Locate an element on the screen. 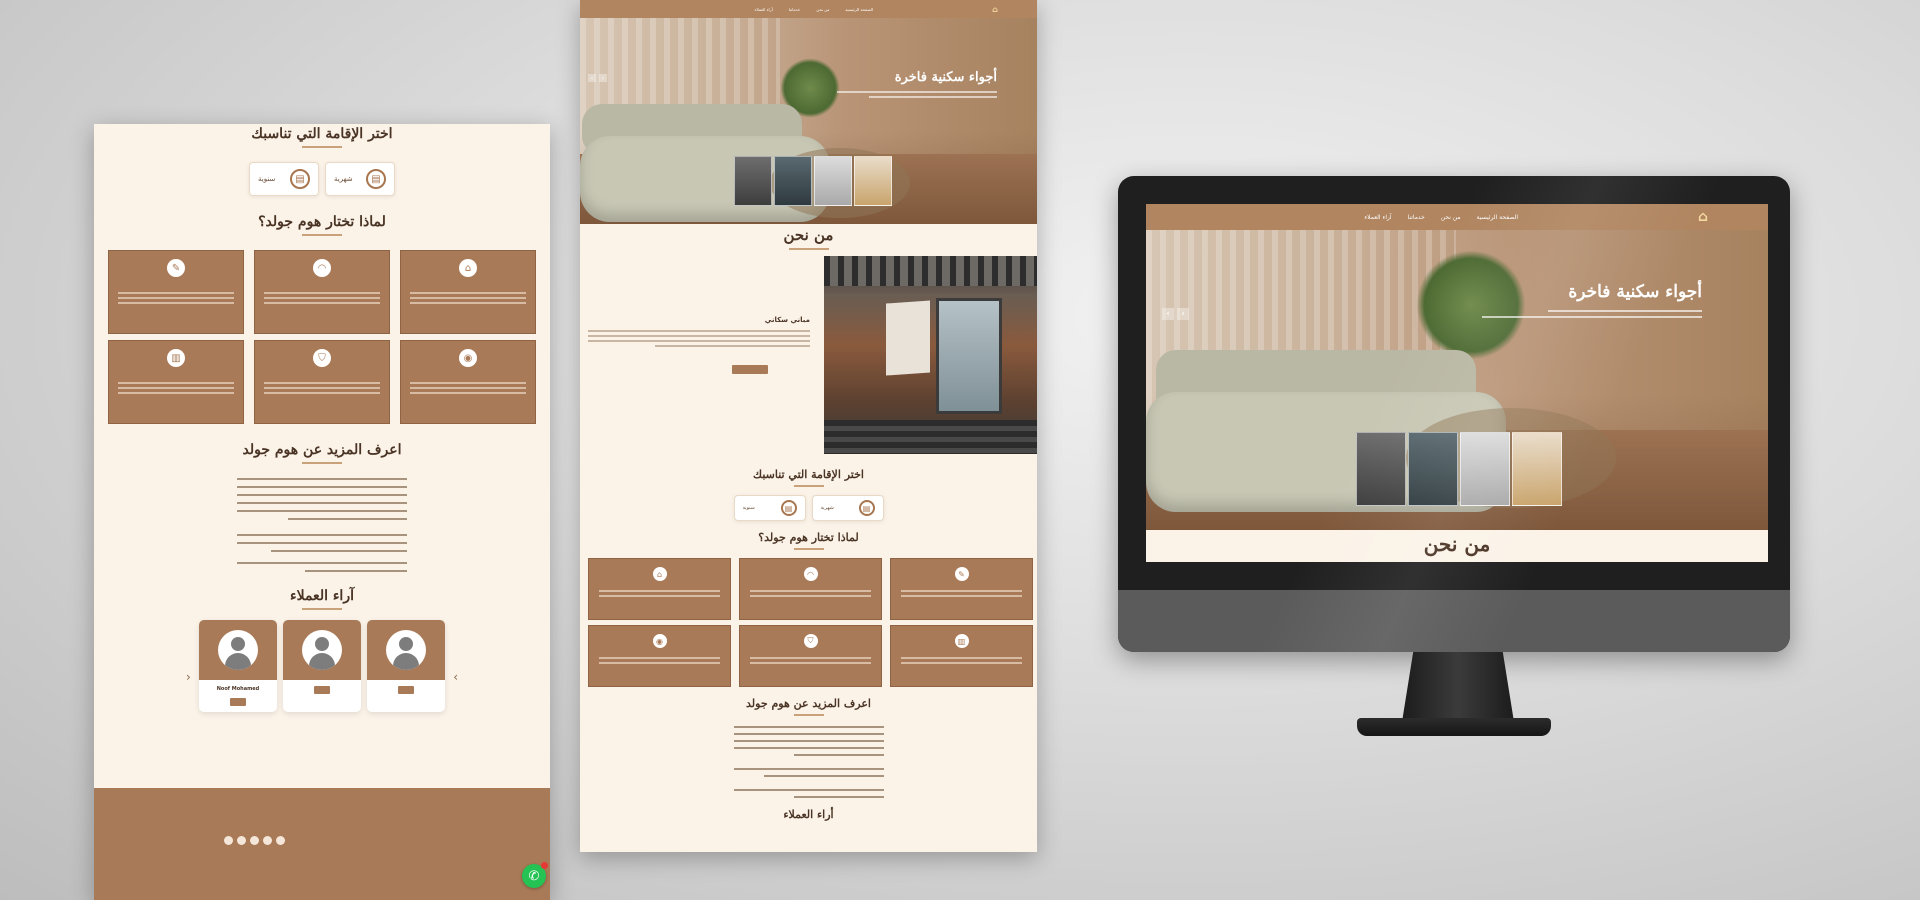 This screenshot has width=1920, height=900. notification-dot is located at coordinates (544, 865).